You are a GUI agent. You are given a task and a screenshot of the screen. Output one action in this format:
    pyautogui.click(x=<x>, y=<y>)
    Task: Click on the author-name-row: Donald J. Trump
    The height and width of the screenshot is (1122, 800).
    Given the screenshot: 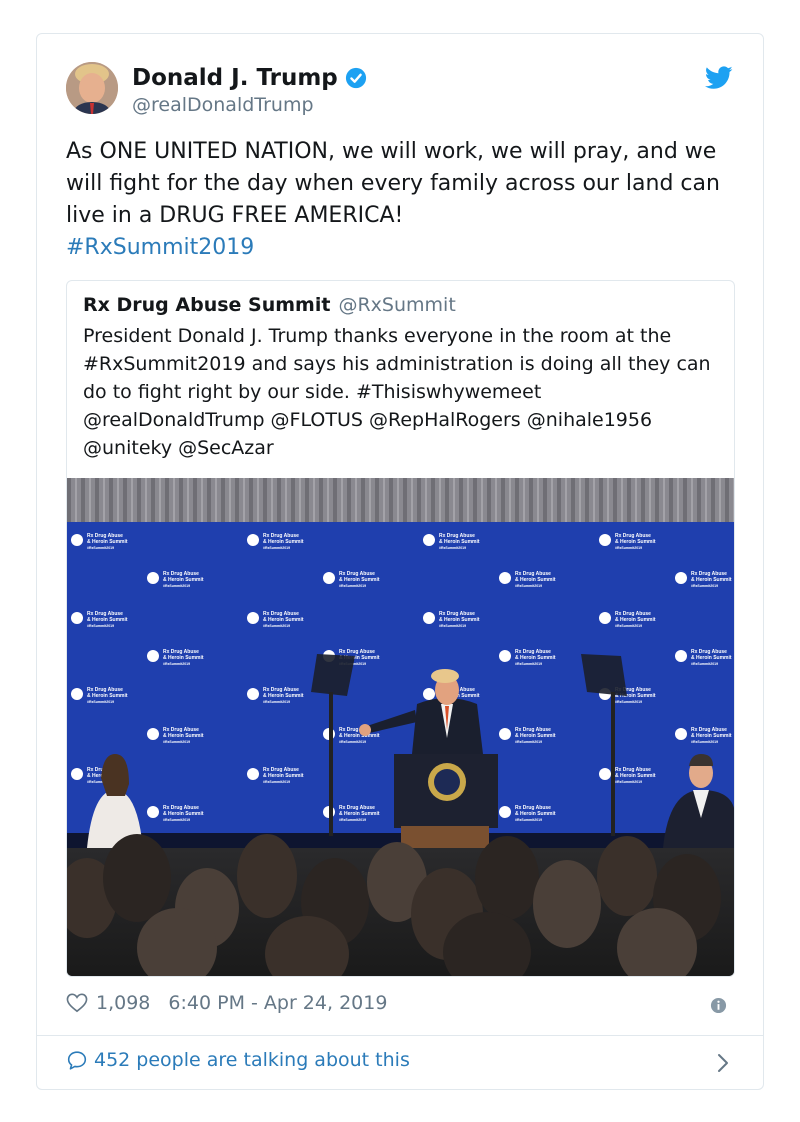 What is the action you would take?
    pyautogui.click(x=249, y=78)
    